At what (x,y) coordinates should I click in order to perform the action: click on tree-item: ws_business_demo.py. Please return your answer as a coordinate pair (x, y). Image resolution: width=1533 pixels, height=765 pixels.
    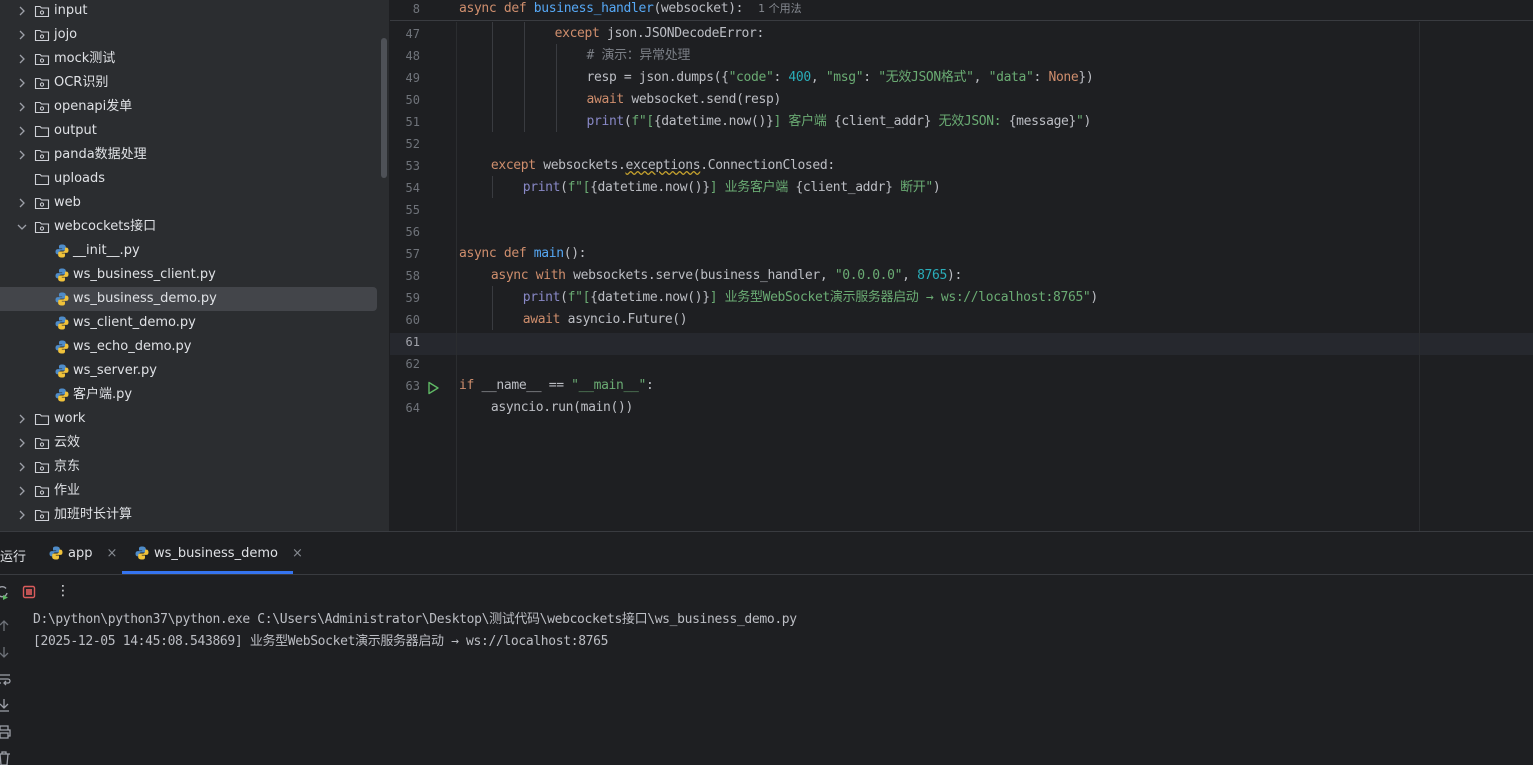
    Looking at the image, I should click on (188, 299).